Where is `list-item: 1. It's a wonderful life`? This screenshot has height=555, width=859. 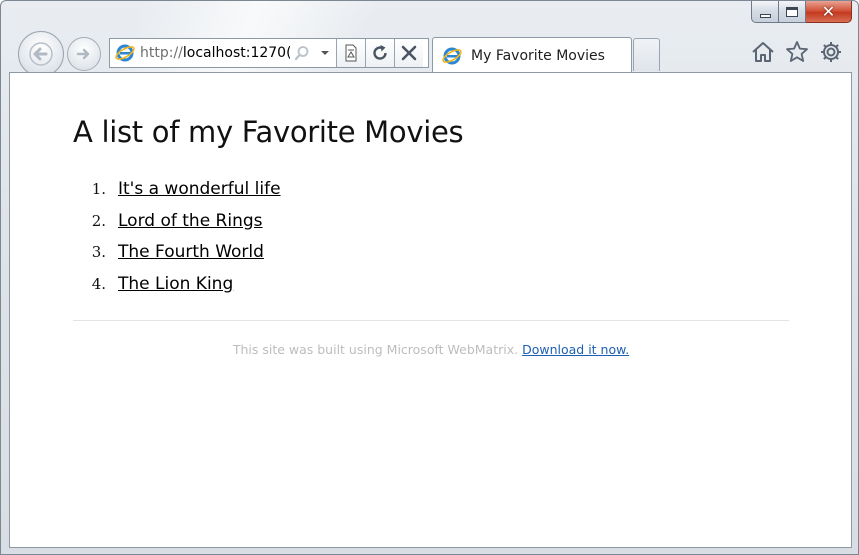
list-item: 1. It's a wonderful life is located at coordinates (177, 189).